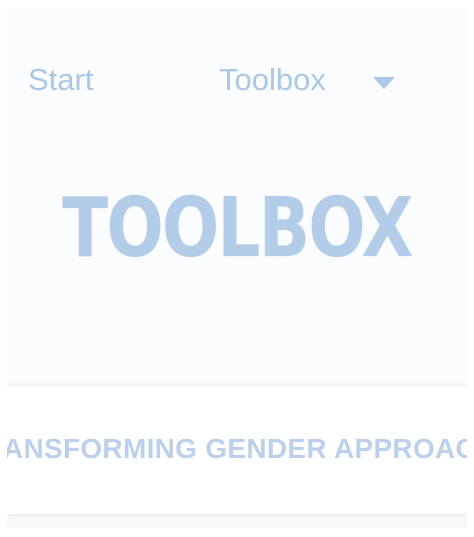 This screenshot has width=474, height=537. I want to click on page-title: TOOLBOX, so click(237, 228).